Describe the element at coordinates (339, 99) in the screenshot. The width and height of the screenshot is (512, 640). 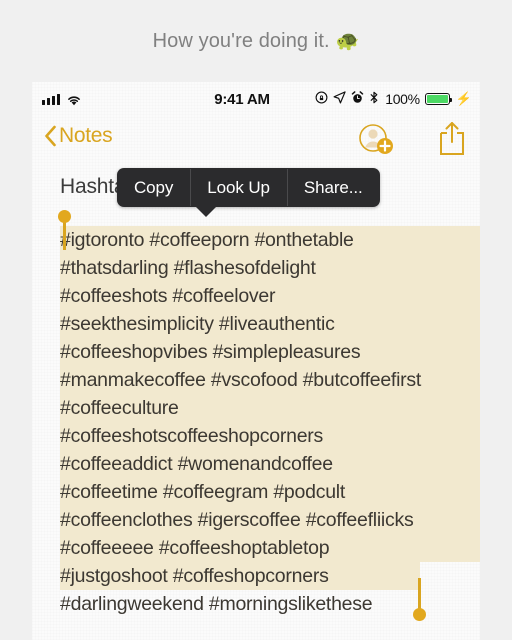
I see `location-arrow-icon` at that location.